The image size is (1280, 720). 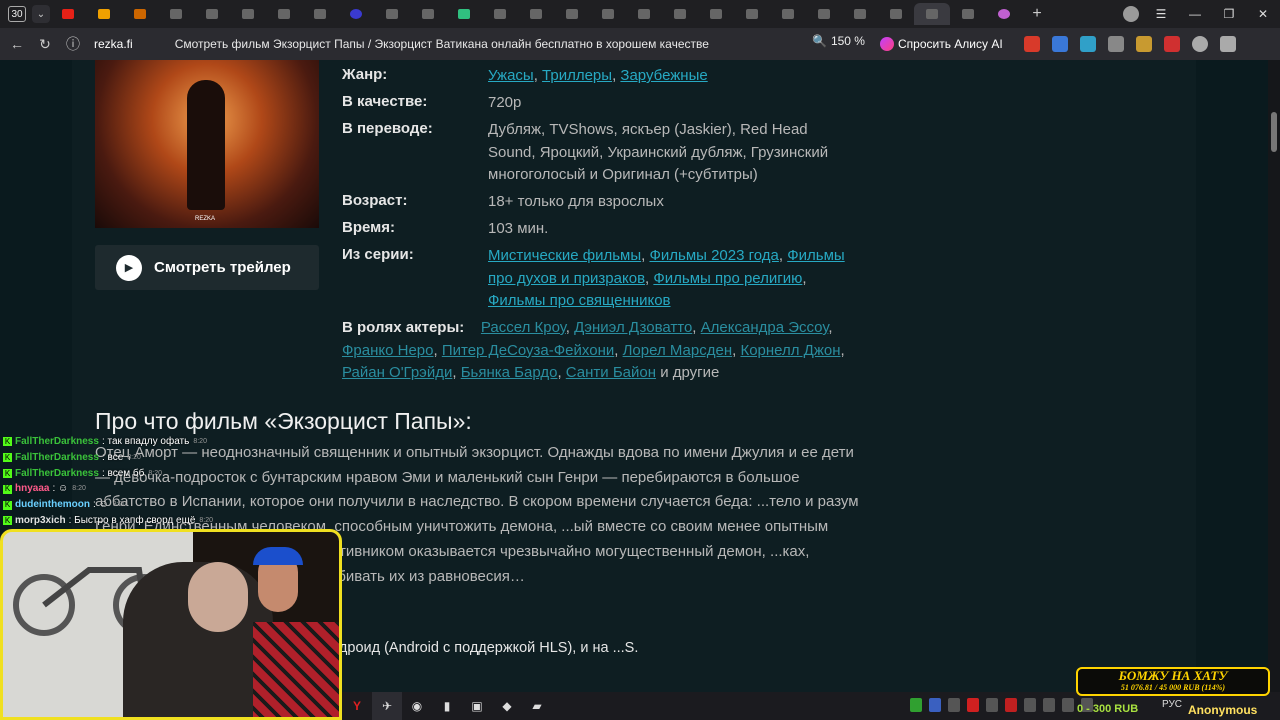 What do you see at coordinates (509, 372) in the screenshot?
I see `actor-link: Бьянка Бардо` at bounding box center [509, 372].